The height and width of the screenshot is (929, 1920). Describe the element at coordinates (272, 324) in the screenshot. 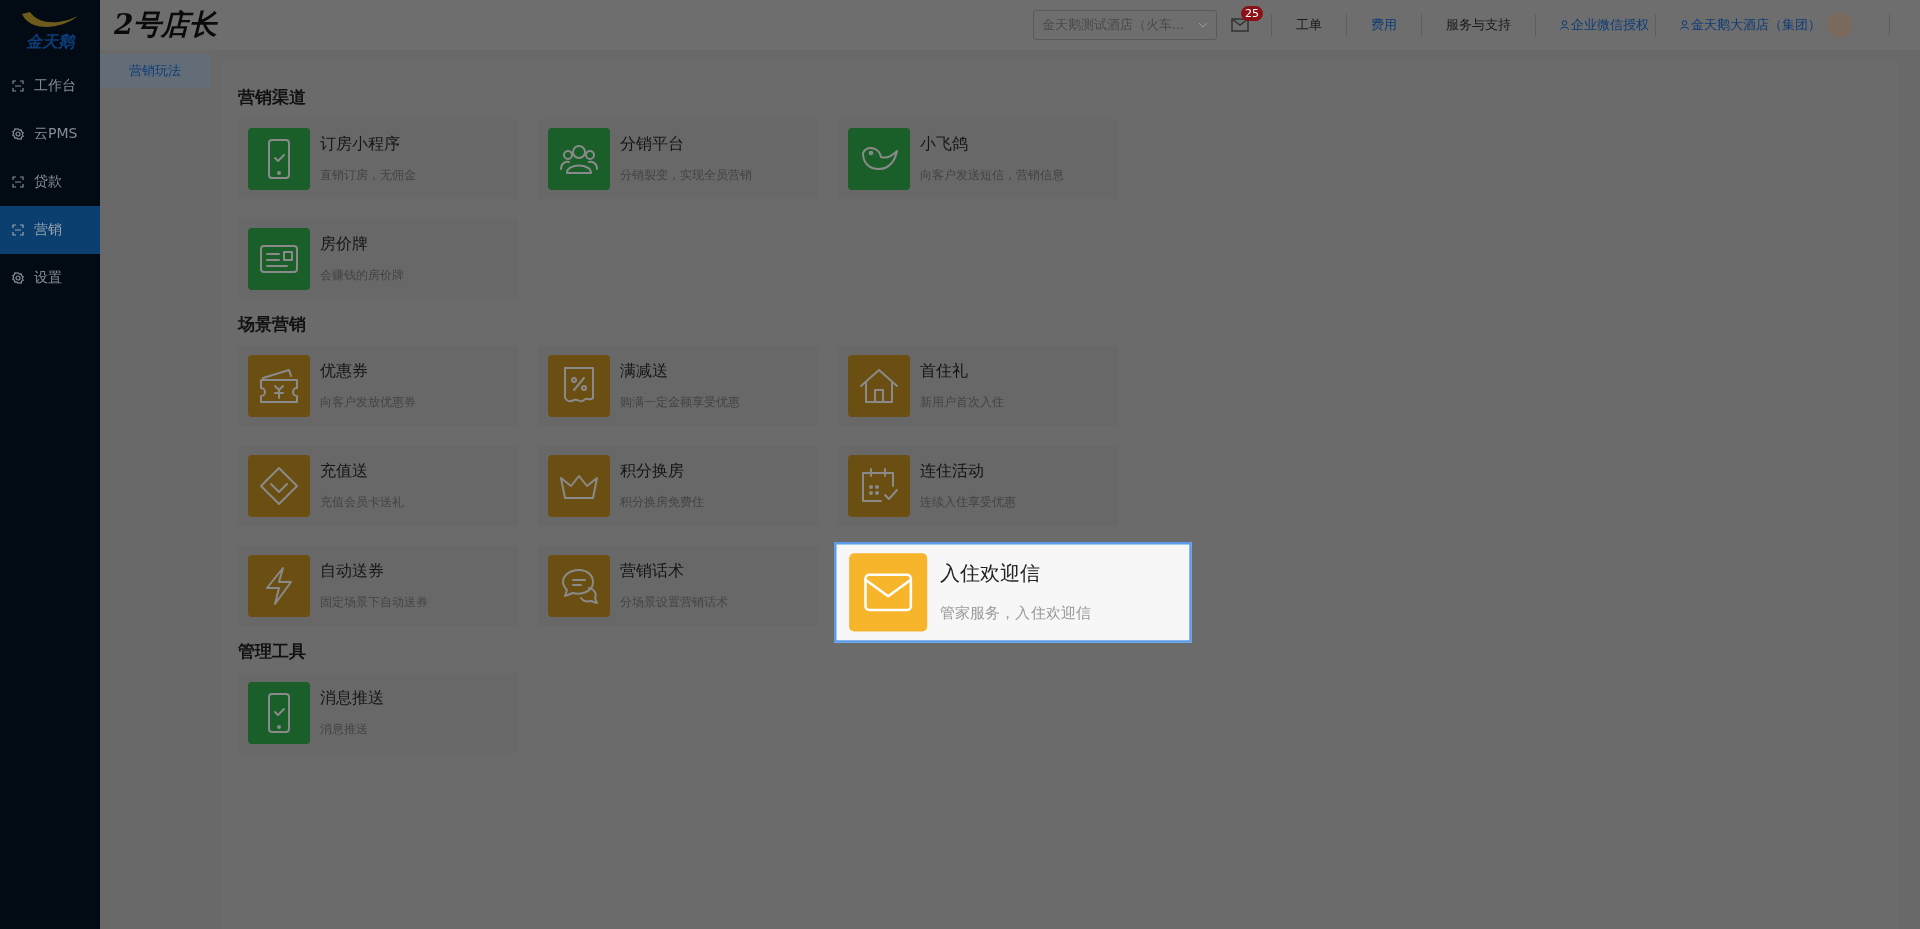

I see `section-title: 场景营销` at that location.